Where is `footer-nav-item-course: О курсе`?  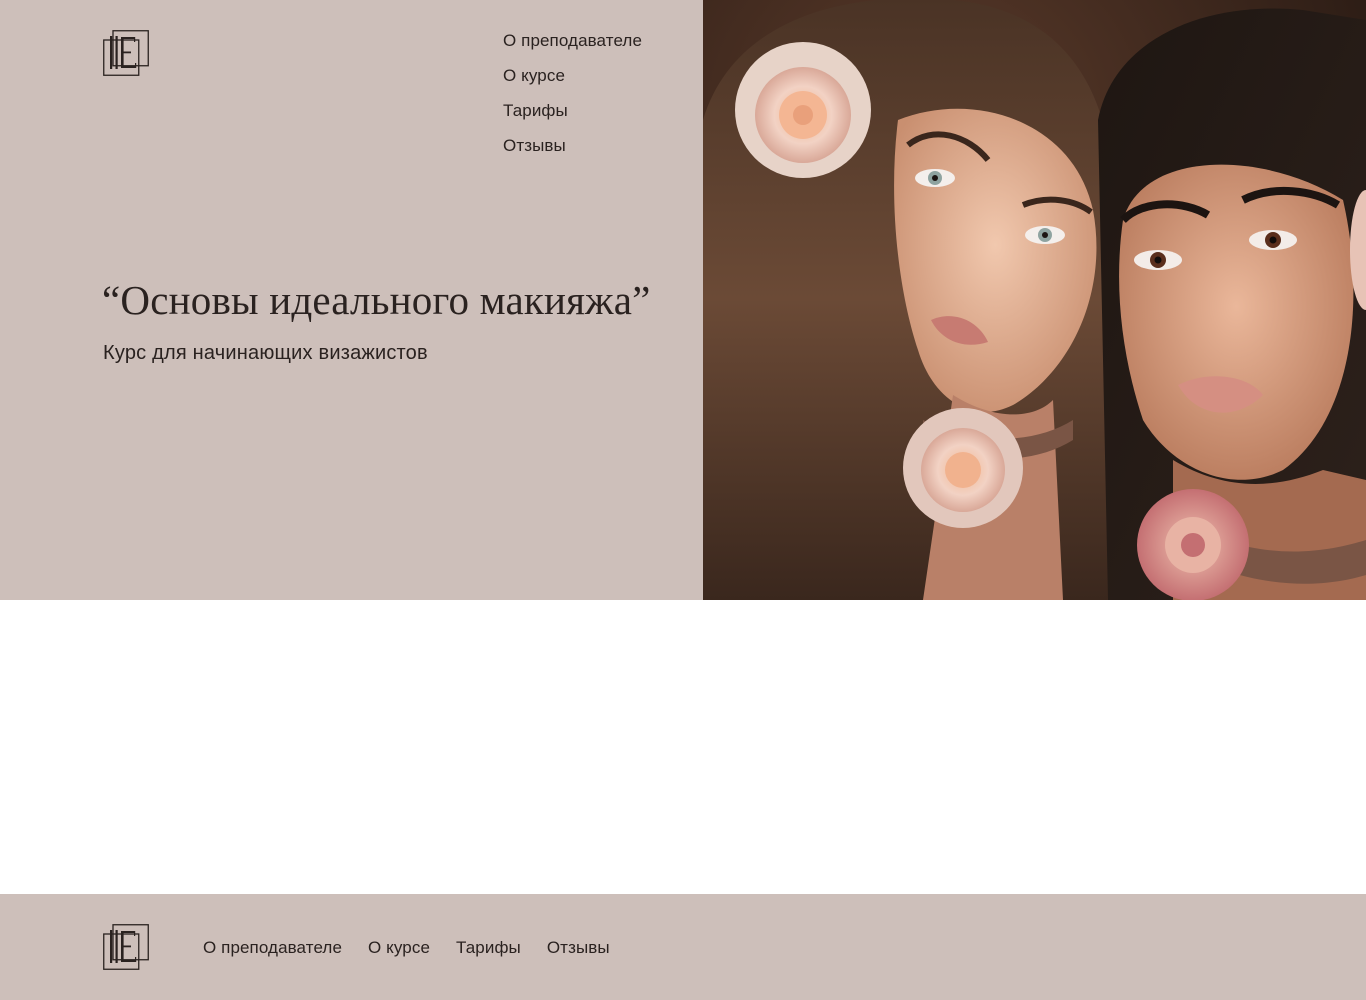
footer-nav-item-course: О курсе is located at coordinates (399, 947).